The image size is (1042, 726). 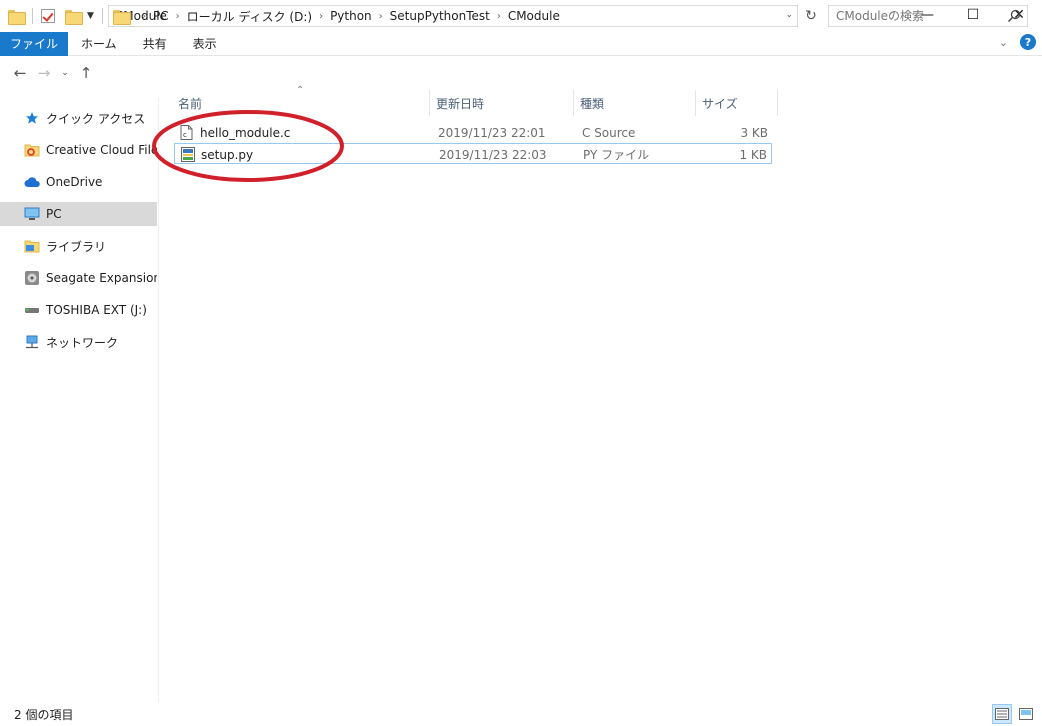 I want to click on ribbon-tabs: ファイル ホーム 共有 表示 ⌄ ?, so click(x=521, y=43).